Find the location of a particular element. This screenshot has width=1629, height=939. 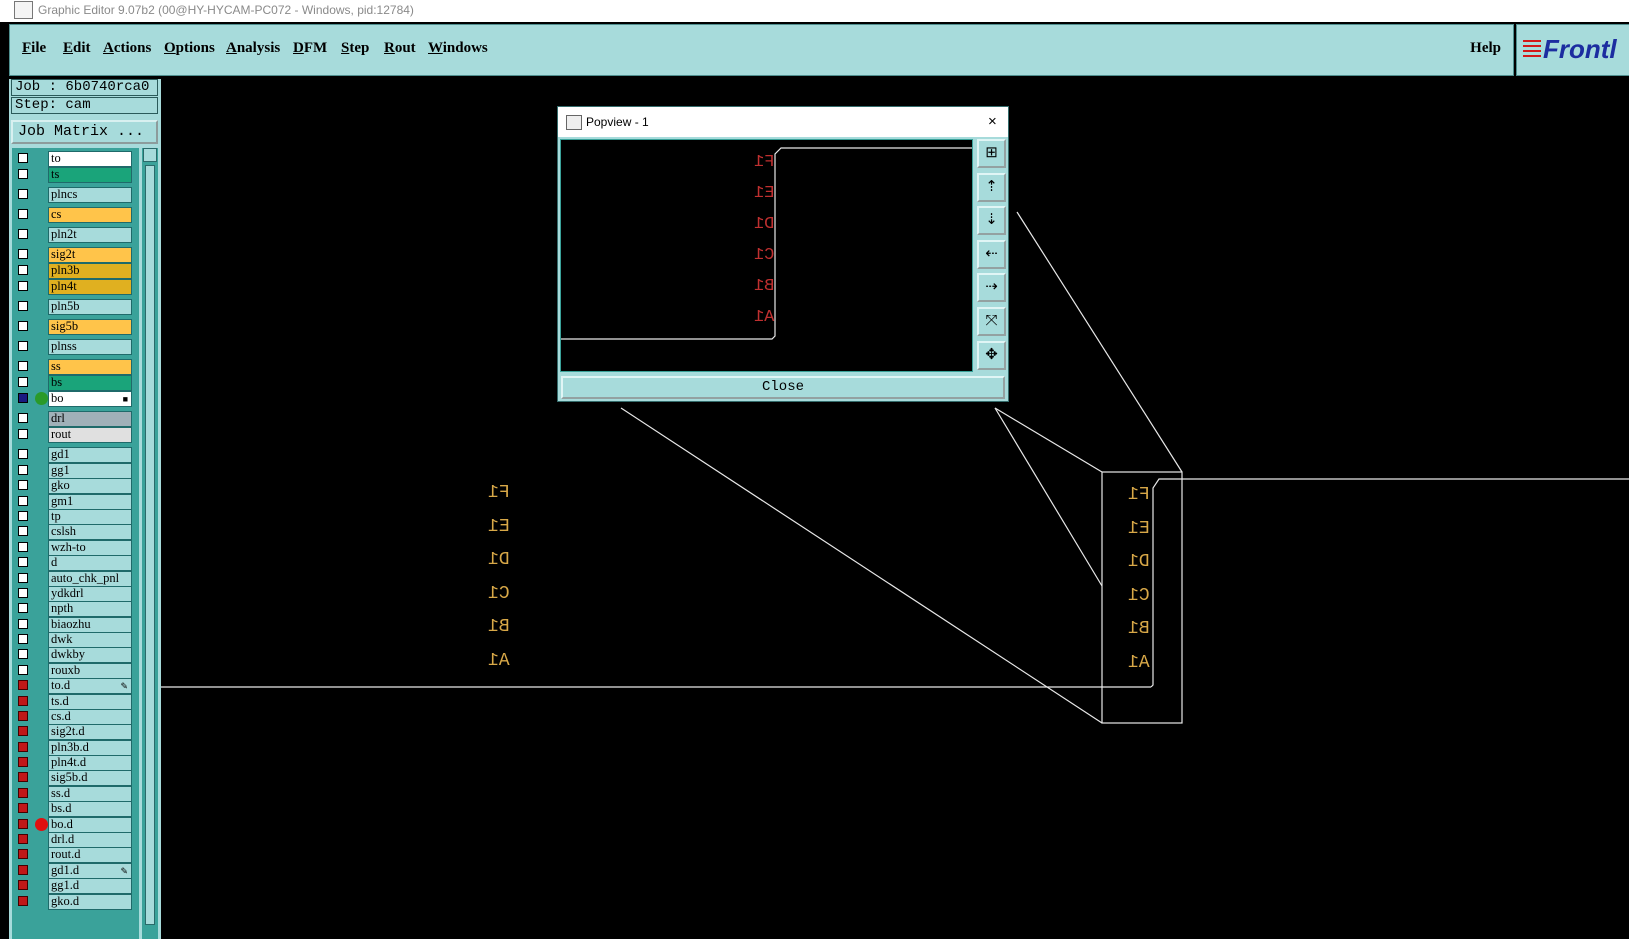

layer-row: pln4t is located at coordinates (75, 287).